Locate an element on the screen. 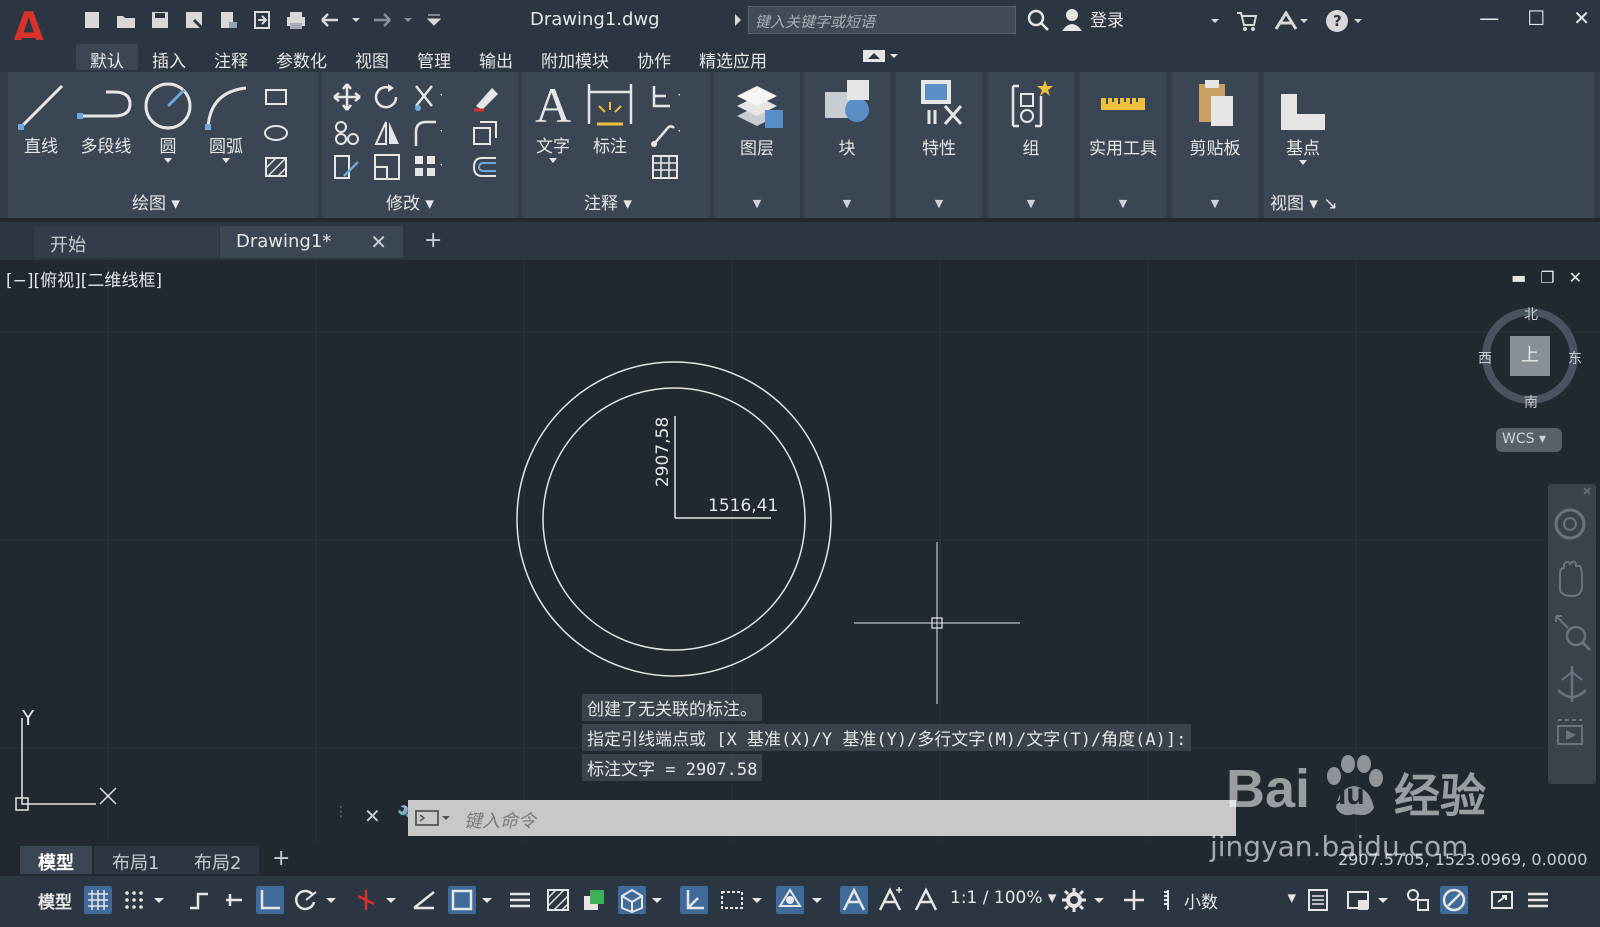 The width and height of the screenshot is (1600, 927). group-dropdown-icon: ▼ is located at coordinates (1031, 203).